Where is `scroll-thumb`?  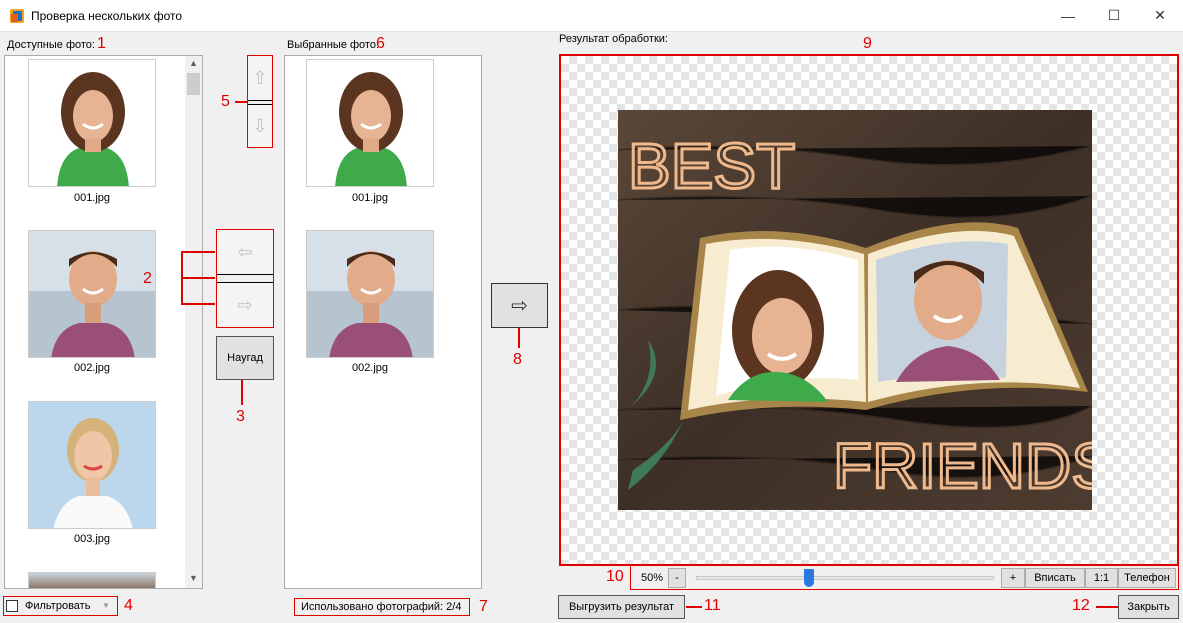
scroll-thumb is located at coordinates (193, 84).